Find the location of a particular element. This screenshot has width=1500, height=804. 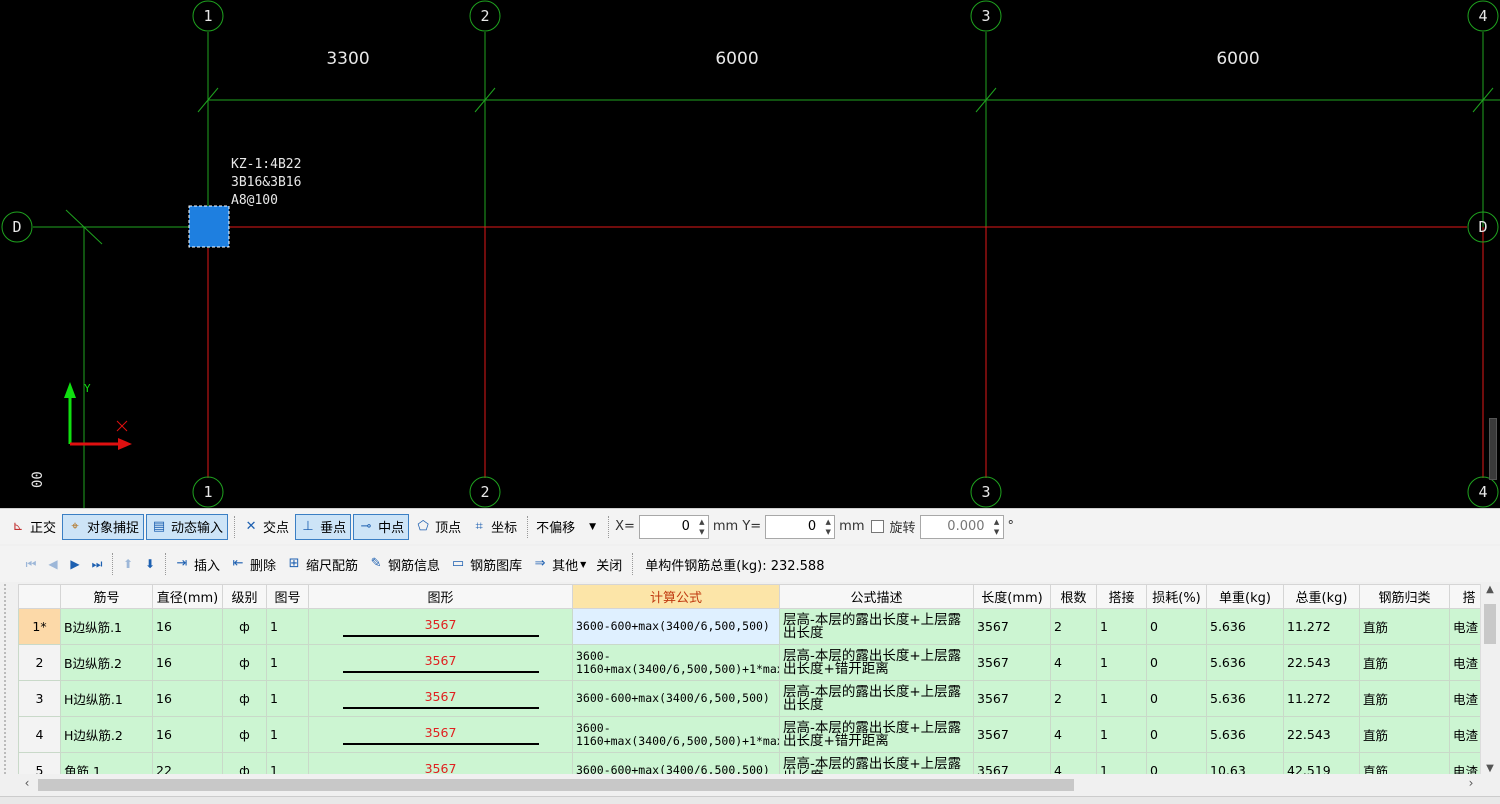

col-header-grade: 级别 is located at coordinates (244, 596).